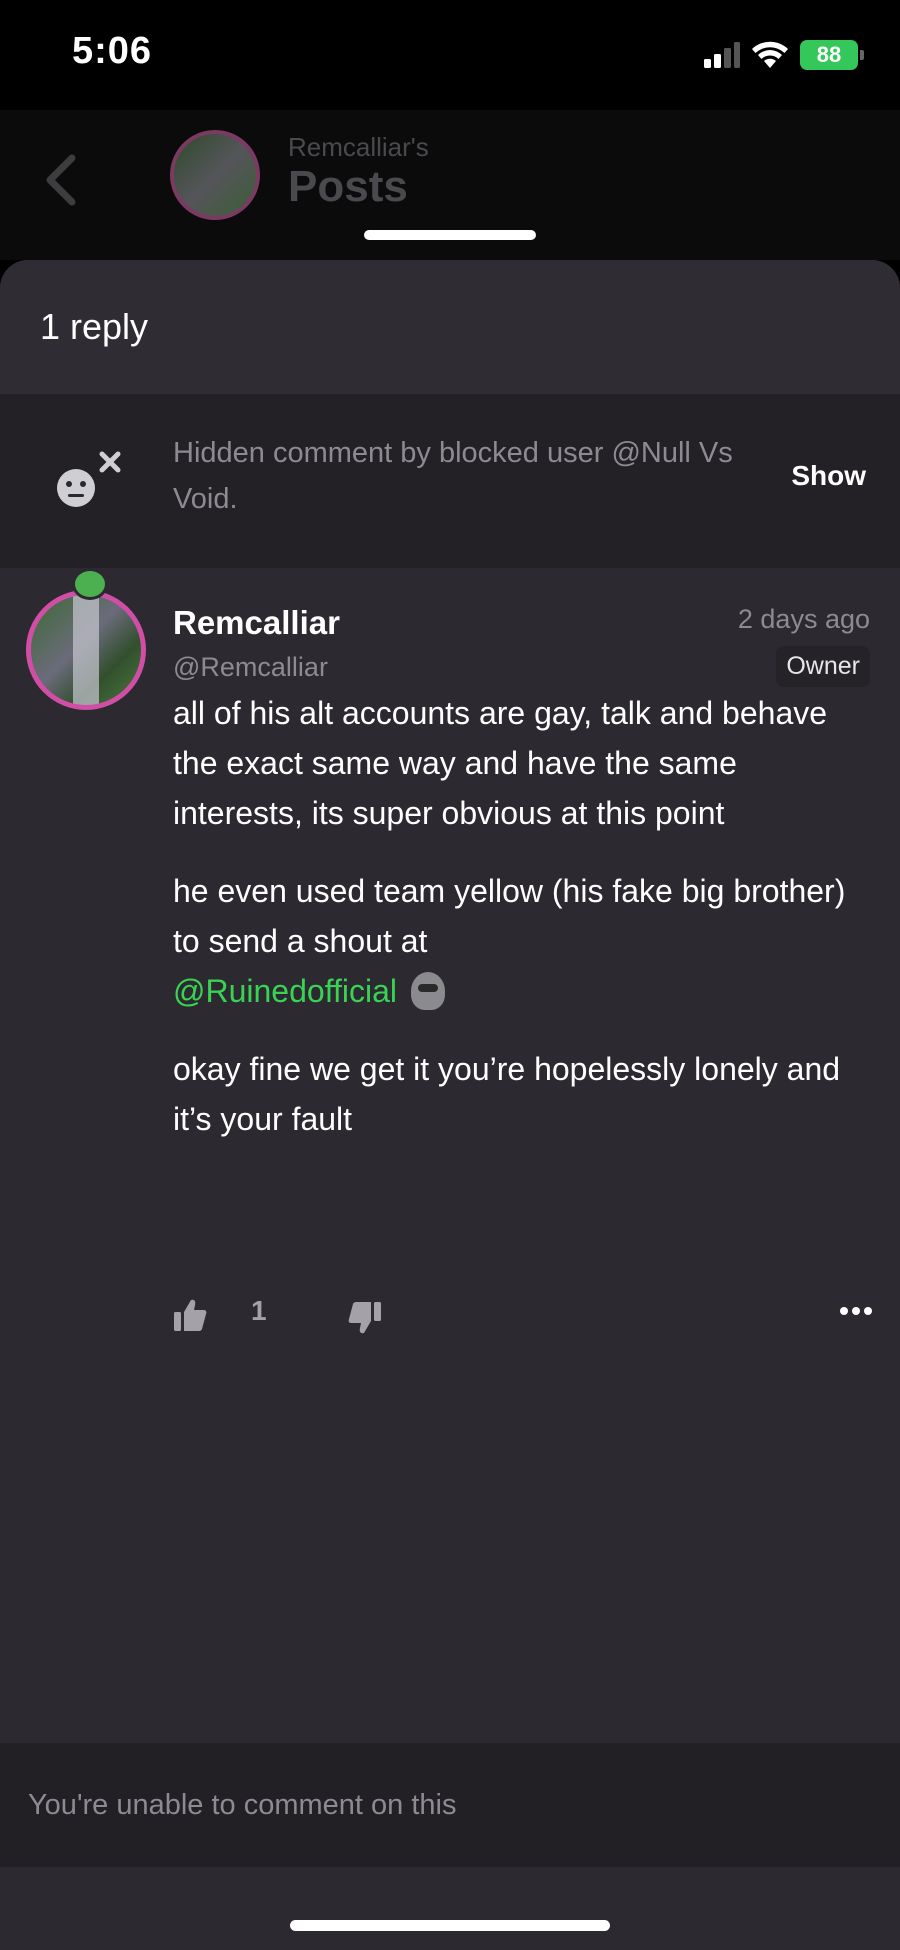 Image resolution: width=900 pixels, height=1950 pixels. Describe the element at coordinates (250, 667) in the screenshot. I see `user-handle: @Remcalliar` at that location.